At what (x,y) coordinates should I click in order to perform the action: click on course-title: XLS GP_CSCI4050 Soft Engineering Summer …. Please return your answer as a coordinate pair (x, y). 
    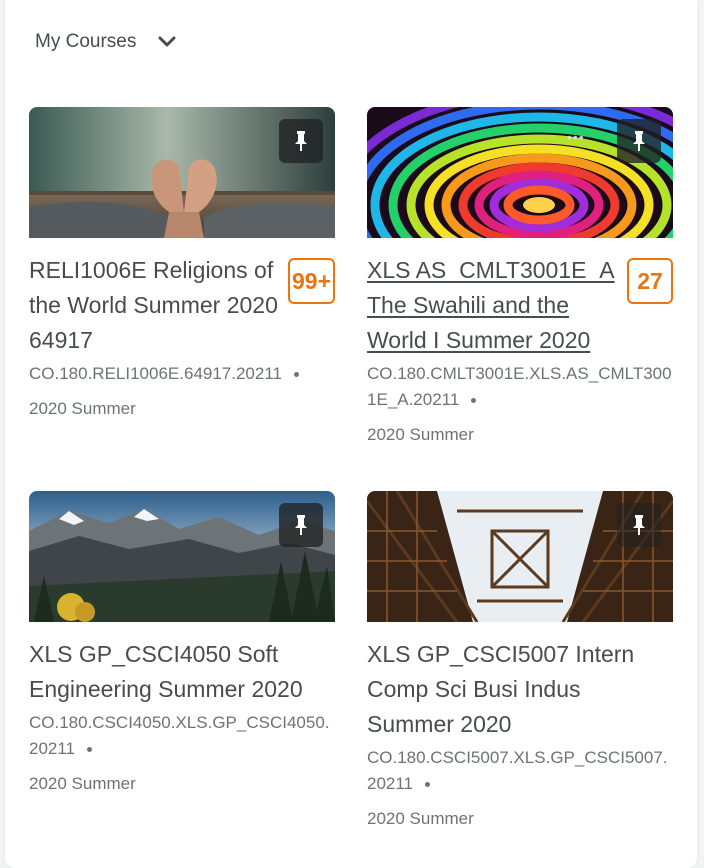
    Looking at the image, I should click on (182, 672).